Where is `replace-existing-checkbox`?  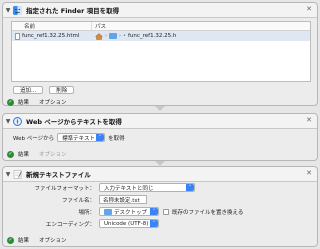
replace-existing-checkbox is located at coordinates (166, 212).